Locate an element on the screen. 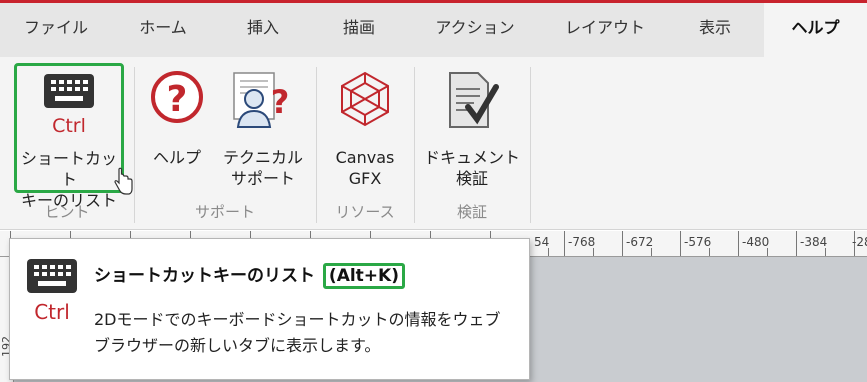 Image resolution: width=867 pixels, height=382 pixels. document-verification-label: ドキュメント 検証 is located at coordinates (471, 168).